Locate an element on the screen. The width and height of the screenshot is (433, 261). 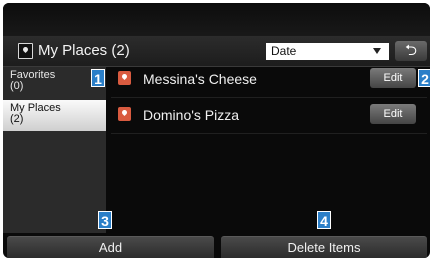
list-item: Domino's Pizza Edit is located at coordinates (269, 118).